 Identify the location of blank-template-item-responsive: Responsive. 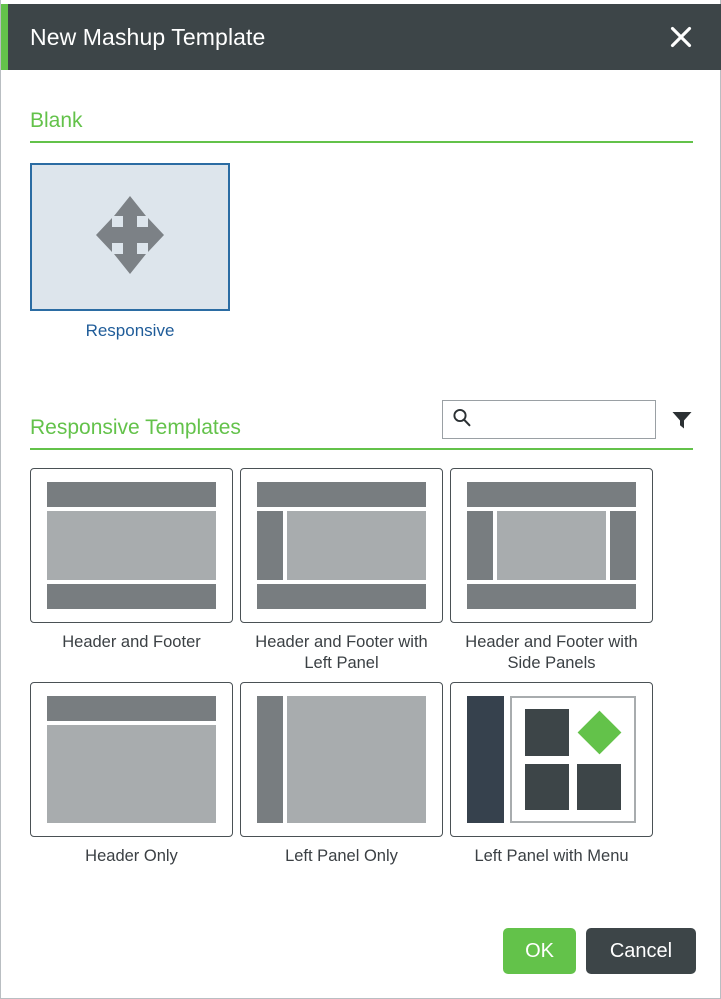
(130, 252).